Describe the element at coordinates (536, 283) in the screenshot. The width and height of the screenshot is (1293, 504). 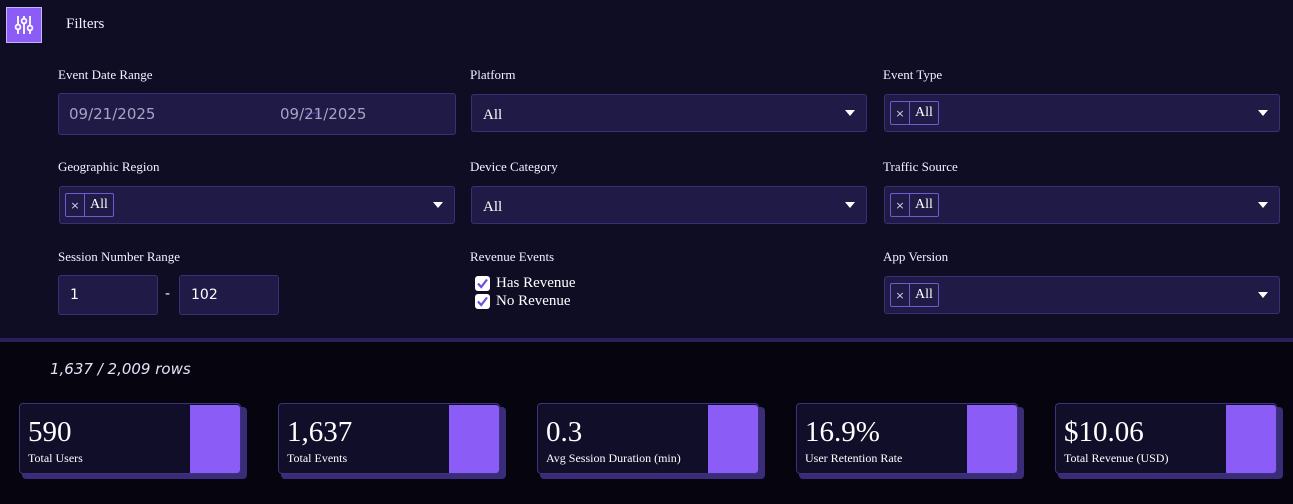
I see `has-revenue-label: Has Revenue` at that location.